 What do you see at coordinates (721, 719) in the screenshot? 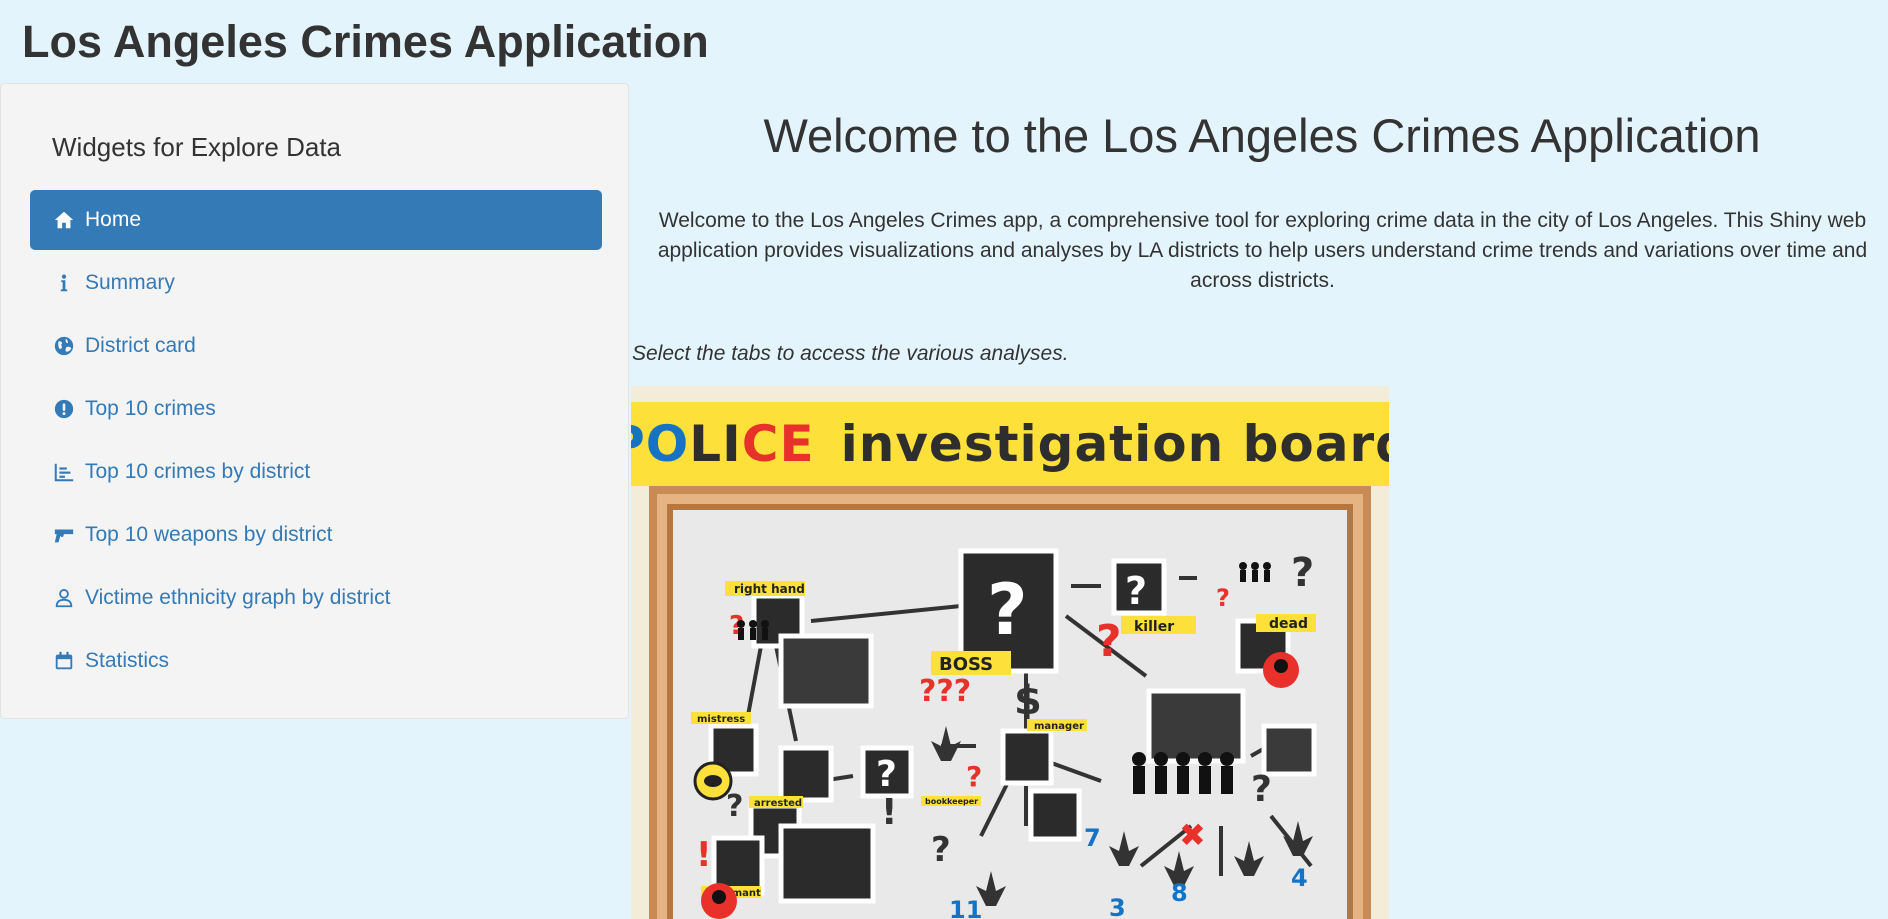
I see `label-mistress: mistress` at bounding box center [721, 719].